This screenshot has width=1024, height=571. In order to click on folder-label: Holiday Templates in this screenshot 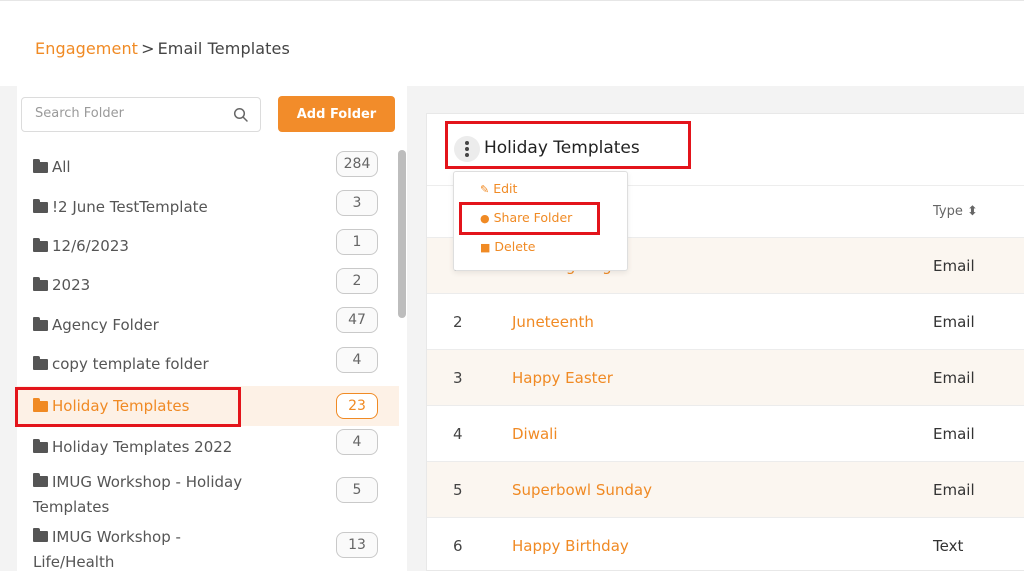, I will do `click(121, 406)`.